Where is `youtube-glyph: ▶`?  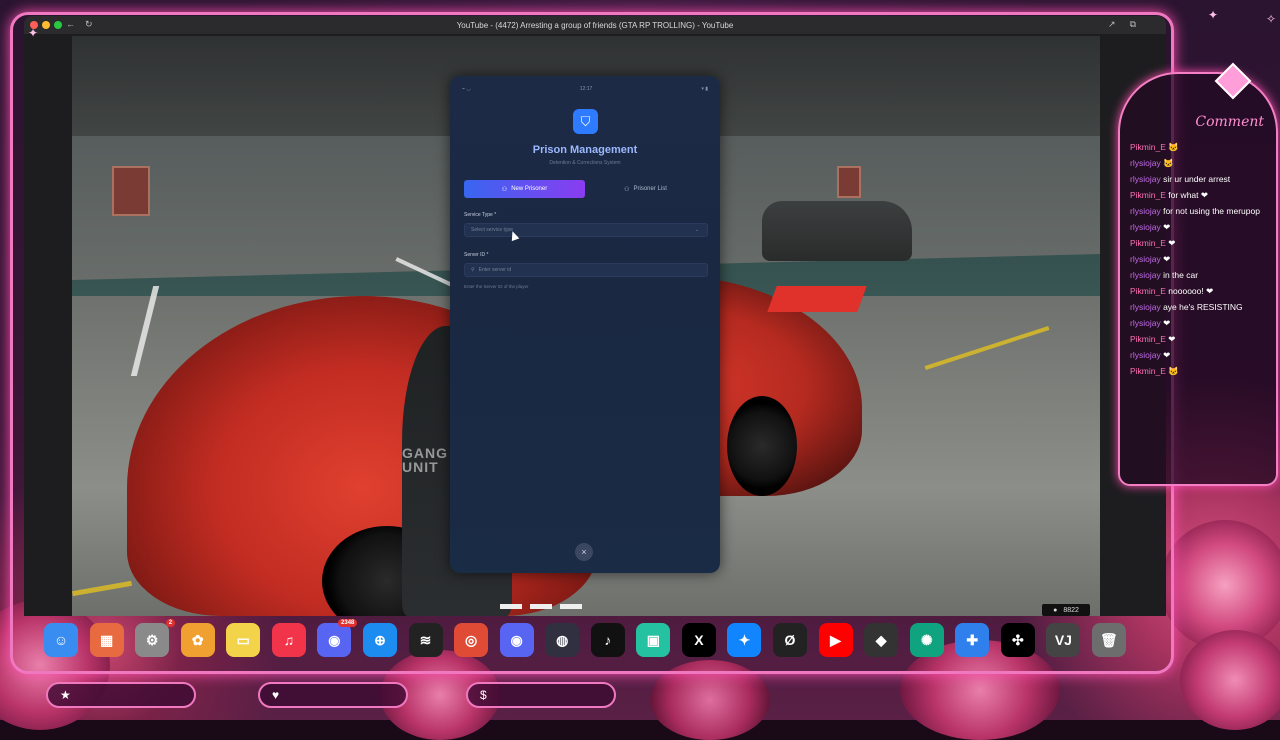
youtube-glyph: ▶ is located at coordinates (835, 639).